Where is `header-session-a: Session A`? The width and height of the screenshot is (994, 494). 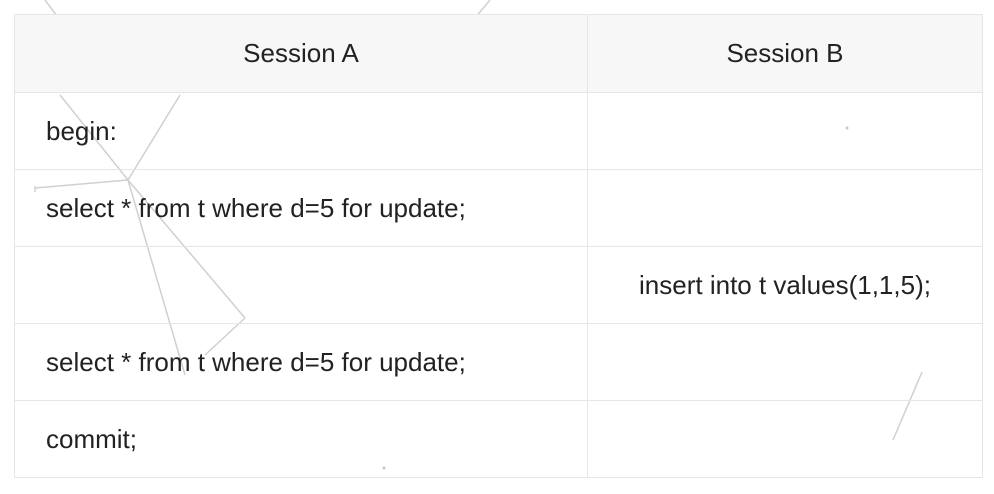 header-session-a: Session A is located at coordinates (301, 53).